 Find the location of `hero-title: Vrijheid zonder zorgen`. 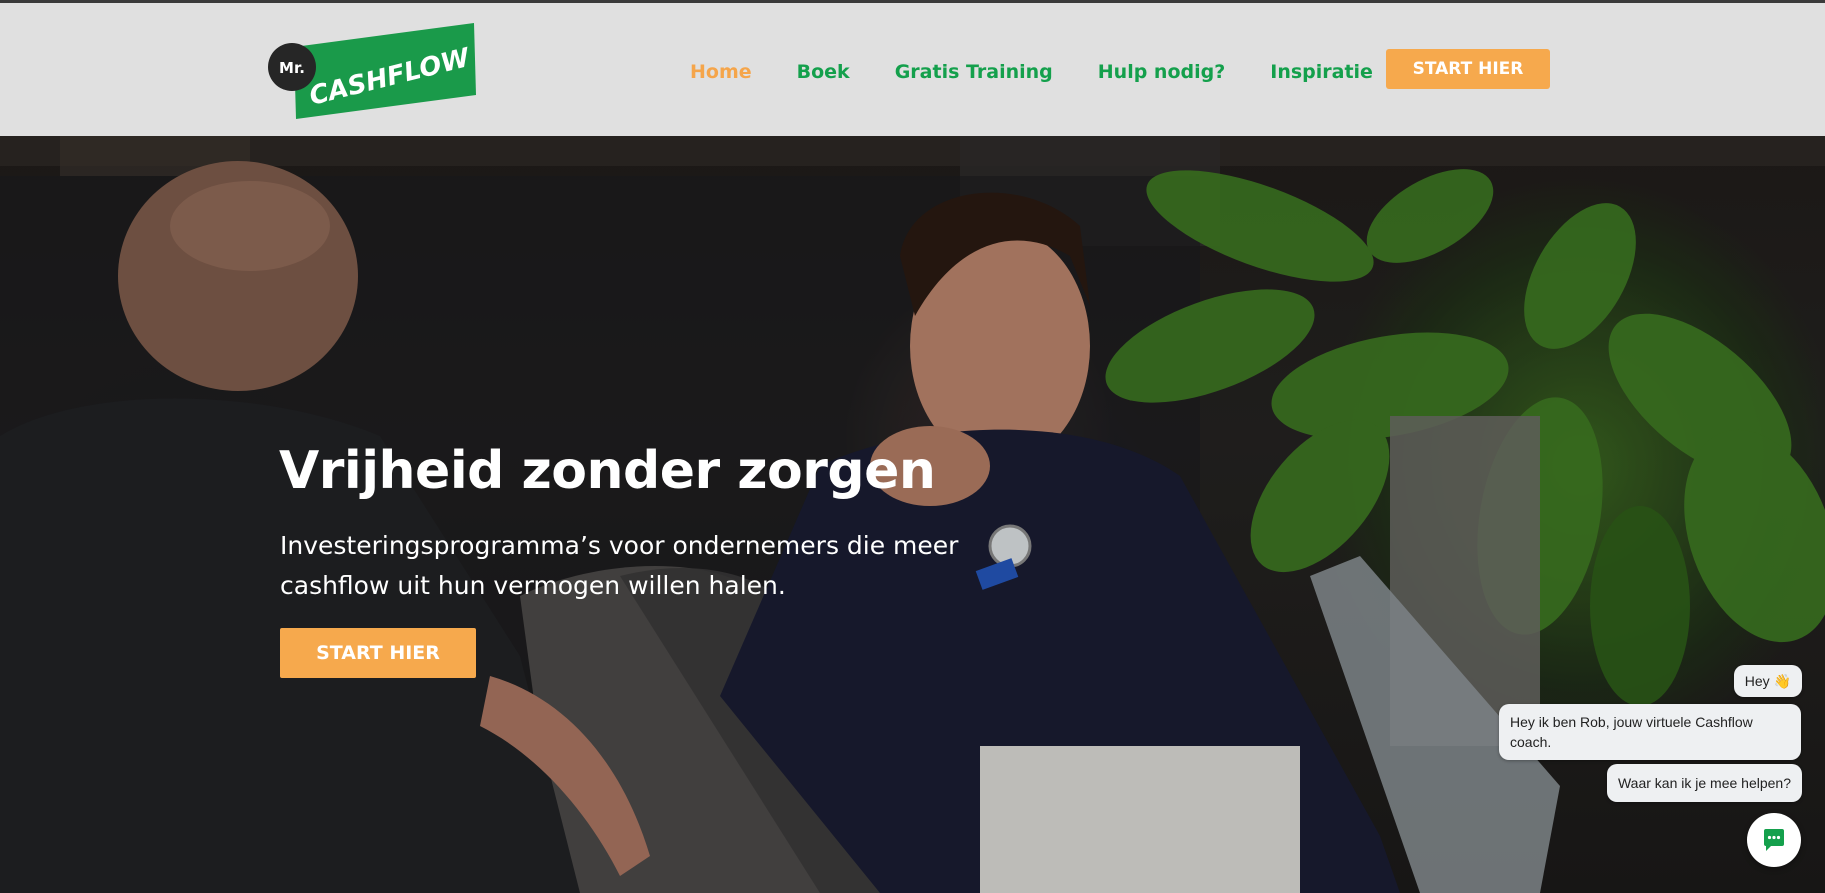

hero-title: Vrijheid zonder zorgen is located at coordinates (607, 471).